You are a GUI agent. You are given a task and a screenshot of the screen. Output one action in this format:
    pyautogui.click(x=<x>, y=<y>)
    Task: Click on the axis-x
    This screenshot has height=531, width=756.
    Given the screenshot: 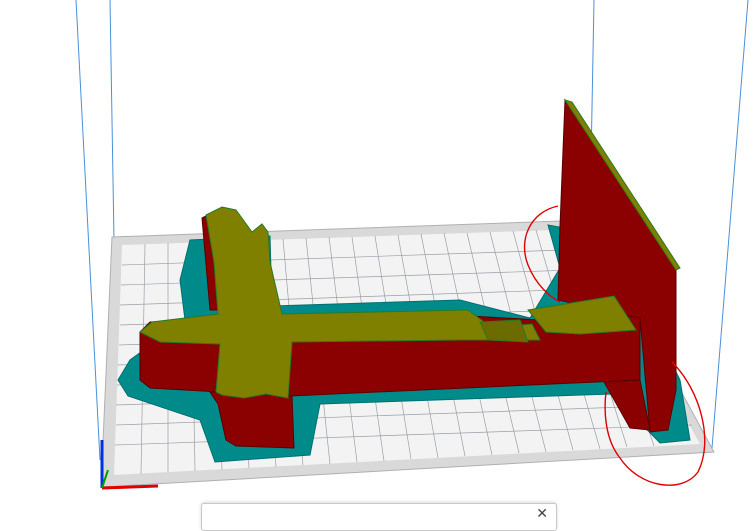 What is the action you would take?
    pyautogui.click(x=130, y=487)
    